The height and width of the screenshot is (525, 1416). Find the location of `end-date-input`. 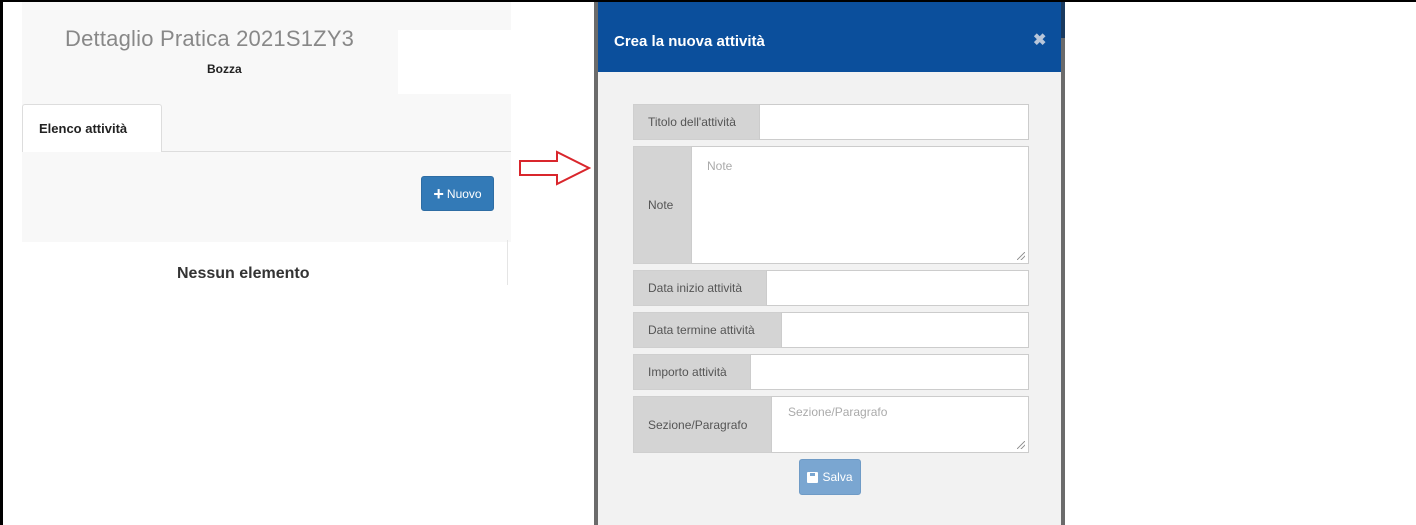

end-date-input is located at coordinates (905, 330).